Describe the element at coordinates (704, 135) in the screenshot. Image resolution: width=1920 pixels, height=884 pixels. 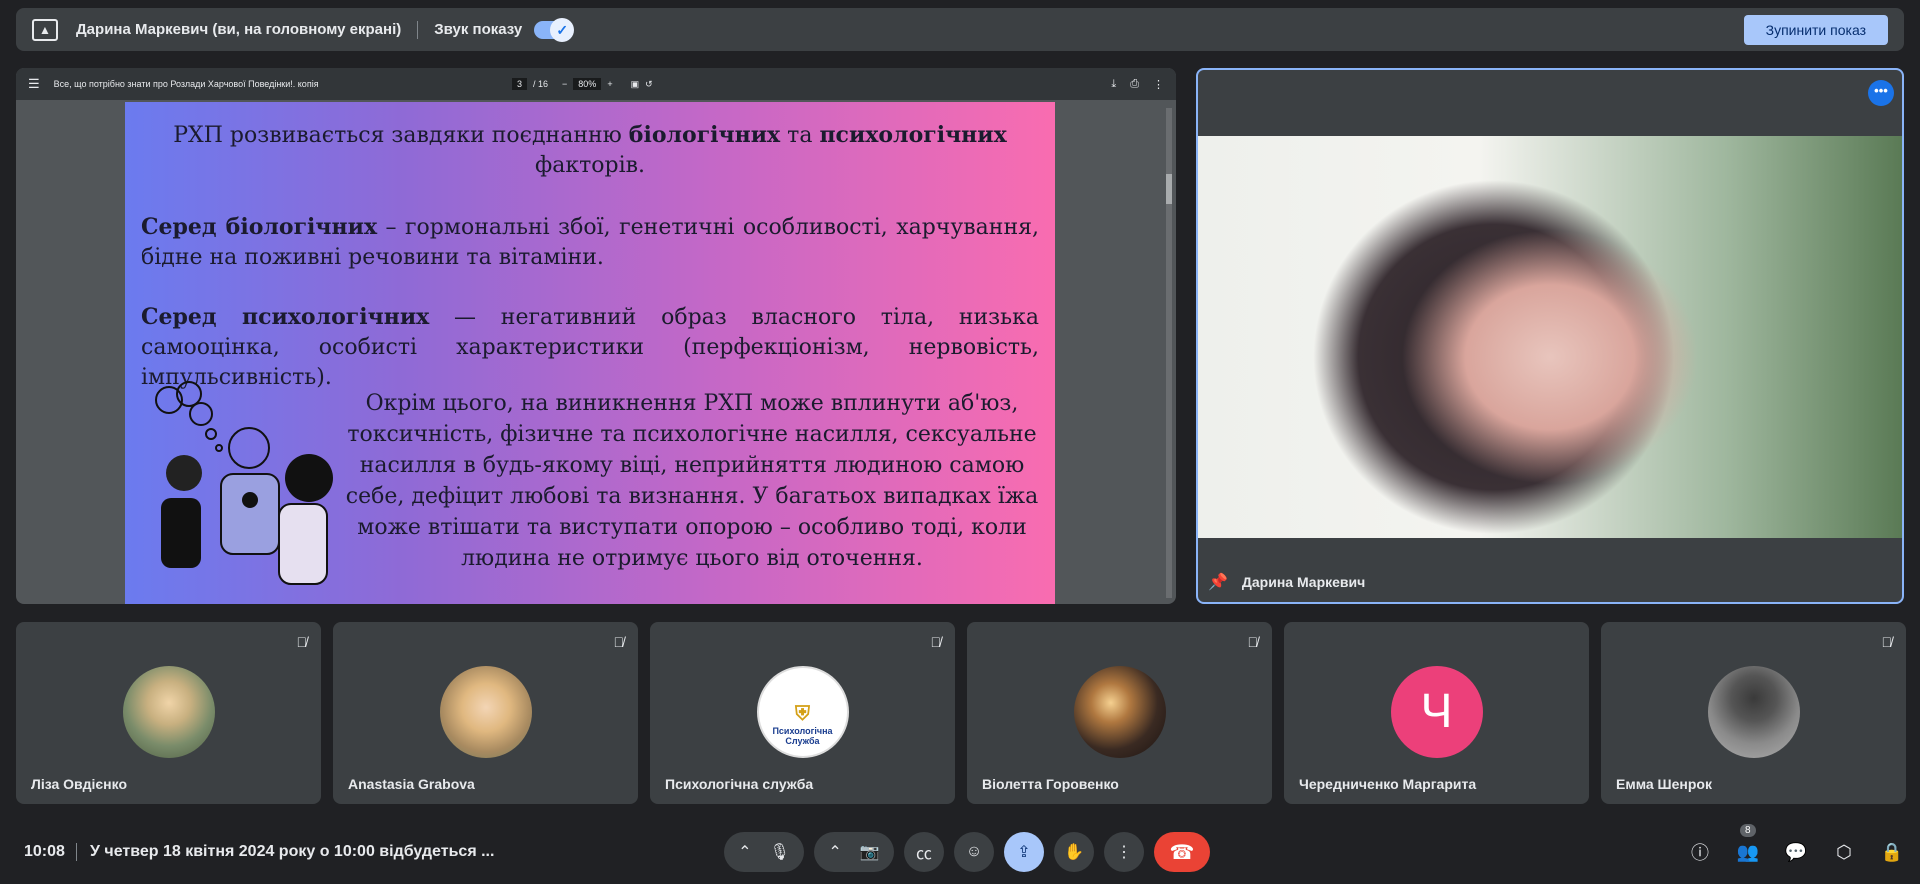
I see `bold-text: біологічних` at that location.